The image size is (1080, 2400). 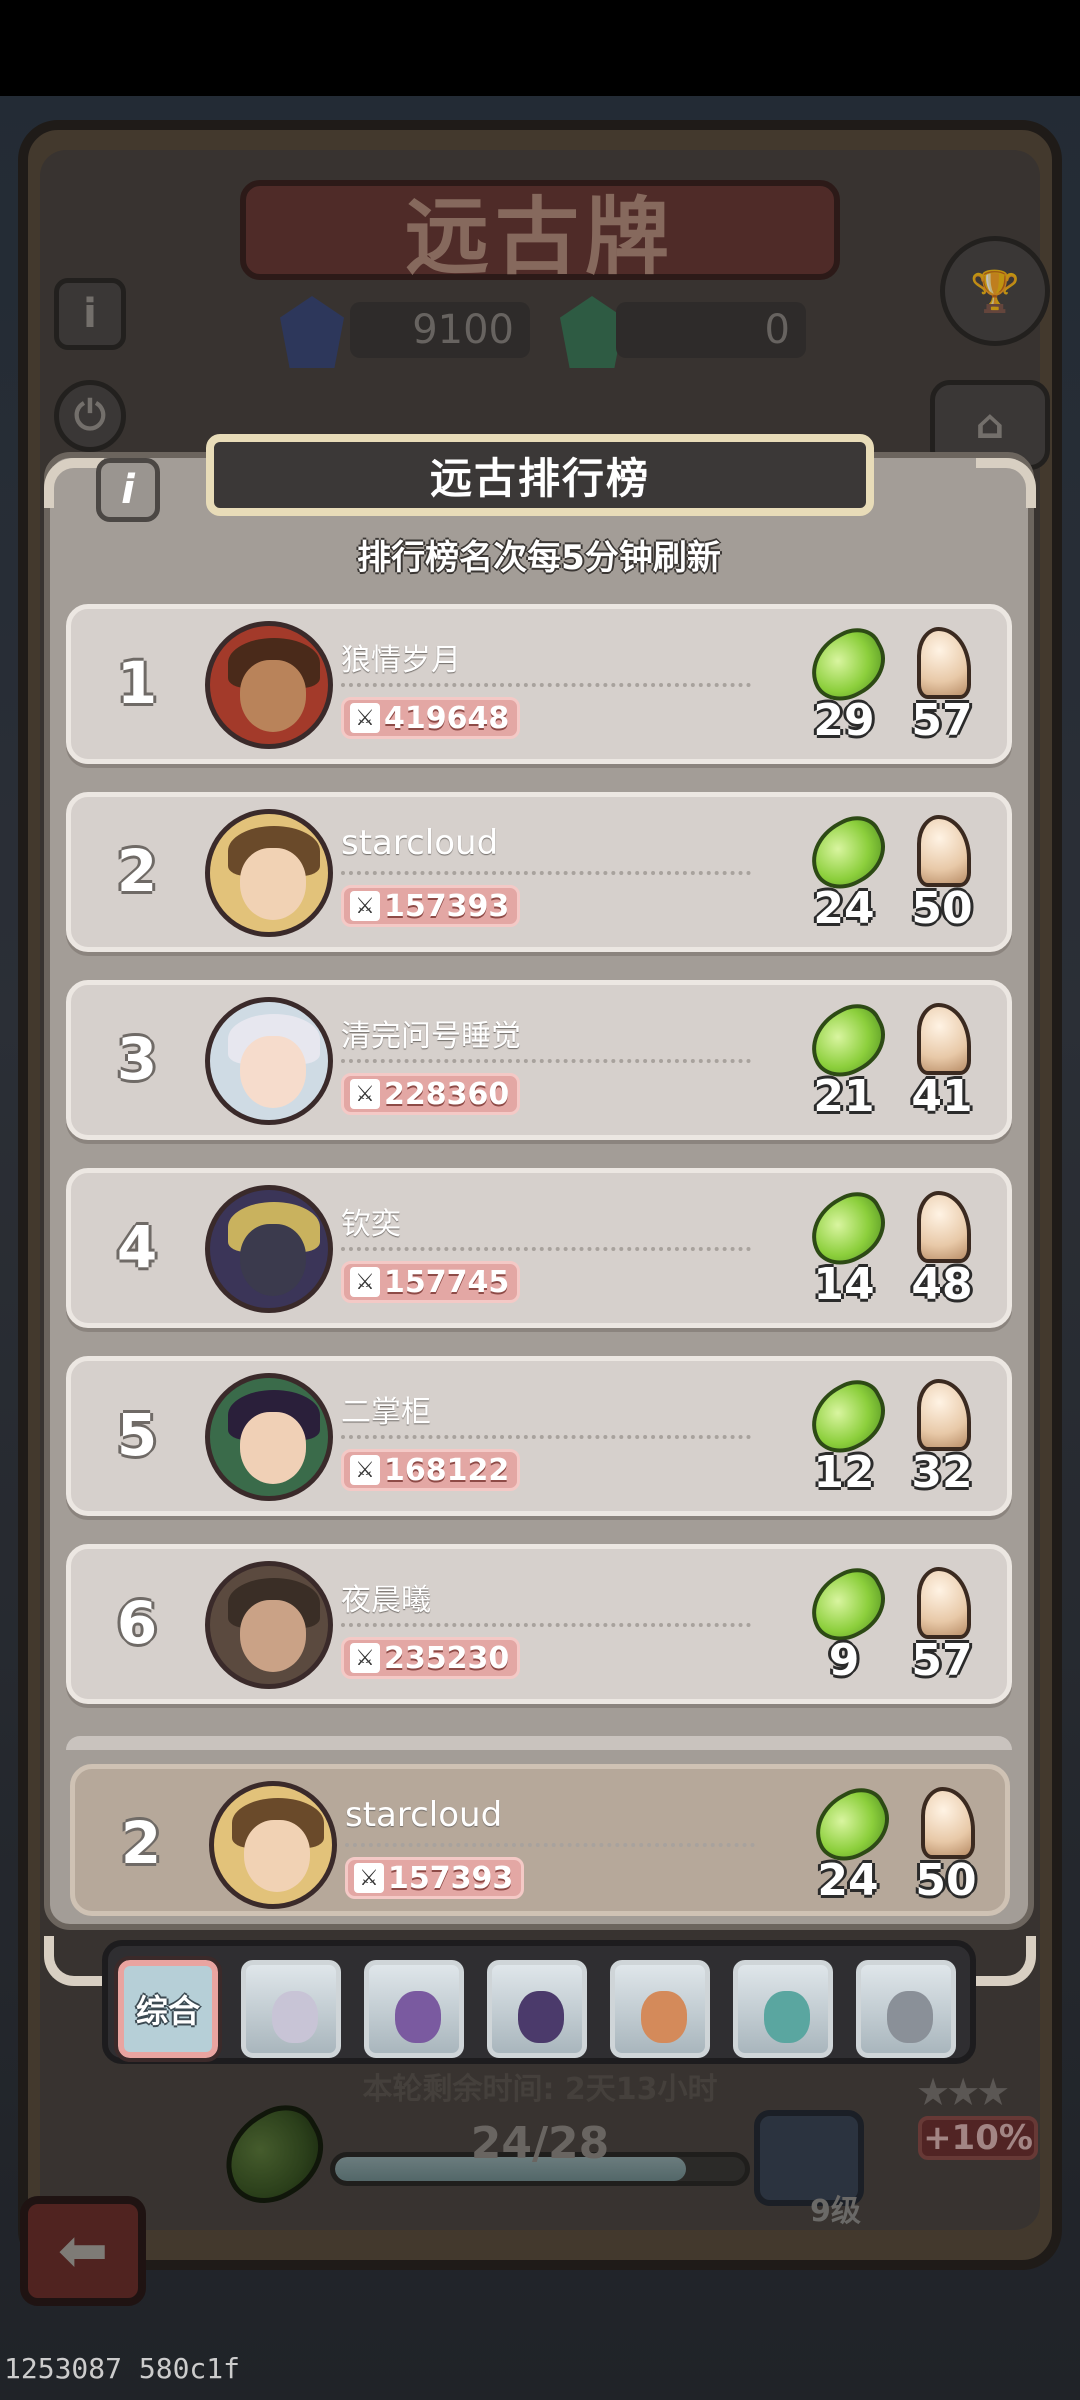 What do you see at coordinates (420, 843) in the screenshot?
I see `player-name: starcloud` at bounding box center [420, 843].